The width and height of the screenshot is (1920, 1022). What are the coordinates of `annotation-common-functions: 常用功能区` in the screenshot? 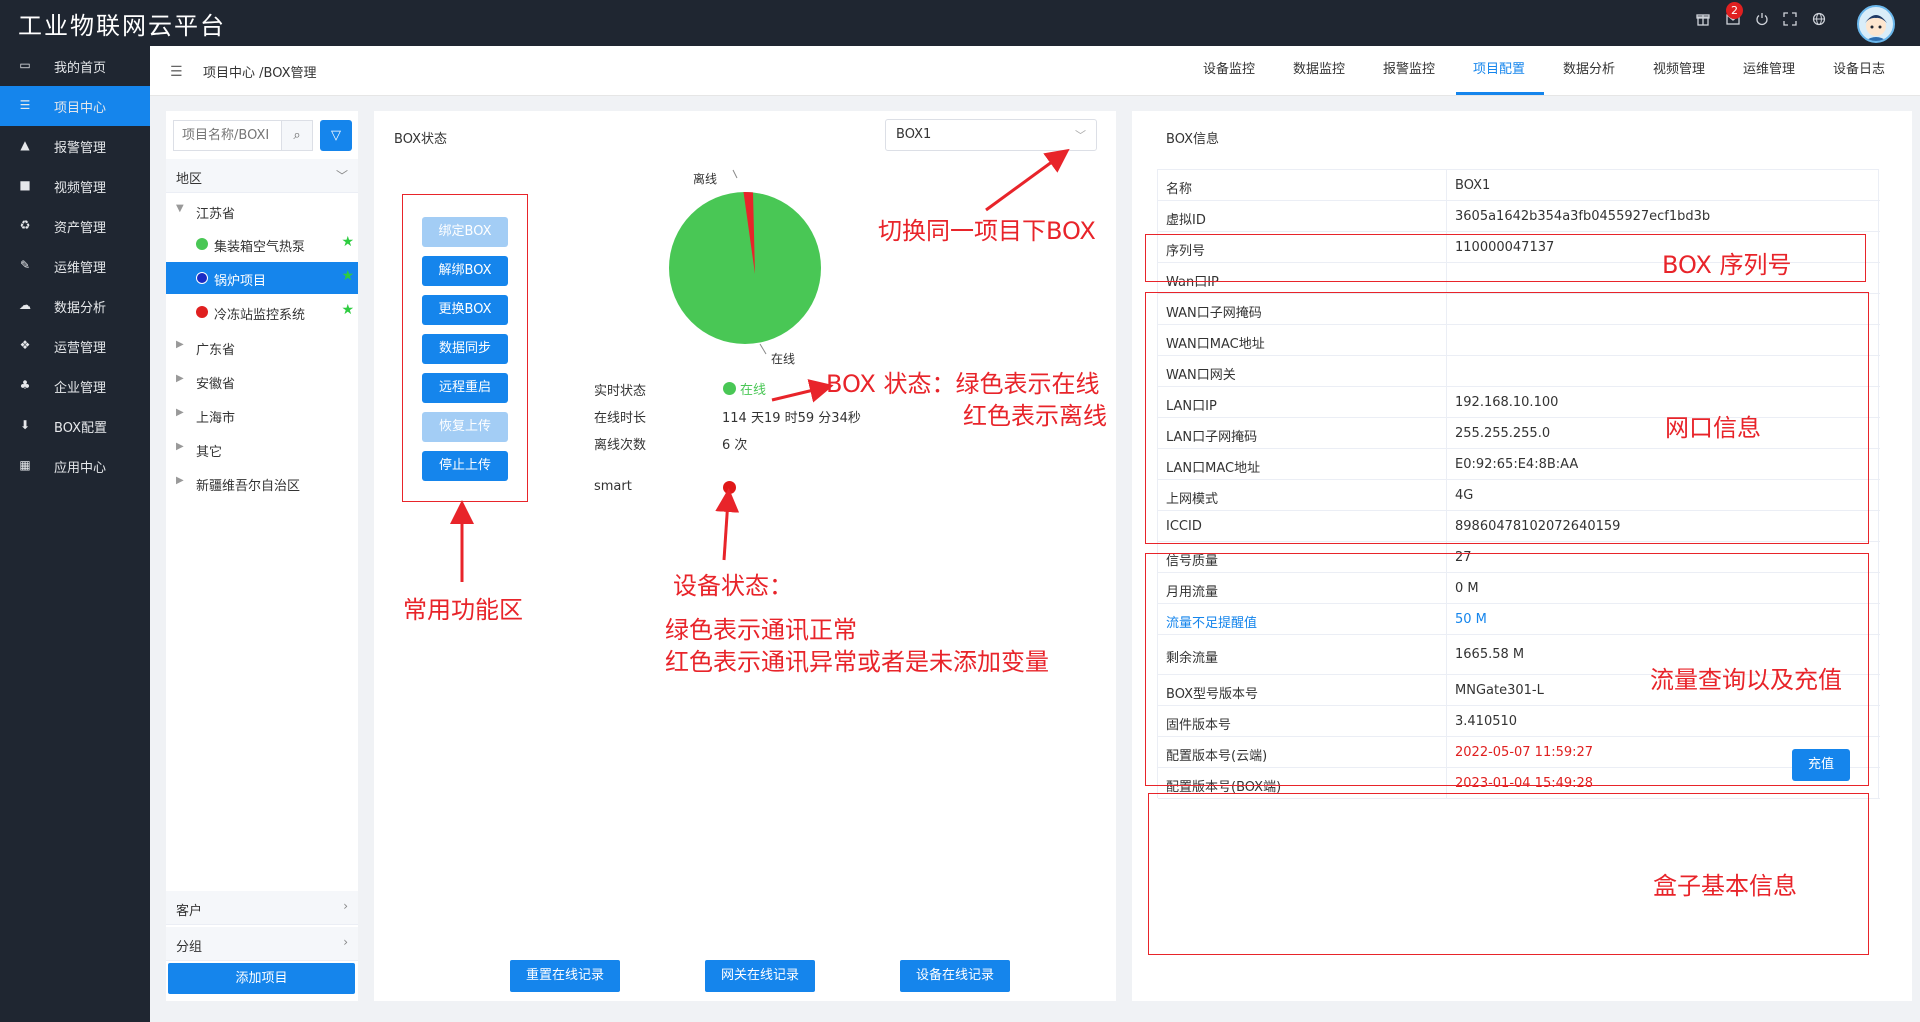 It's located at (463, 610).